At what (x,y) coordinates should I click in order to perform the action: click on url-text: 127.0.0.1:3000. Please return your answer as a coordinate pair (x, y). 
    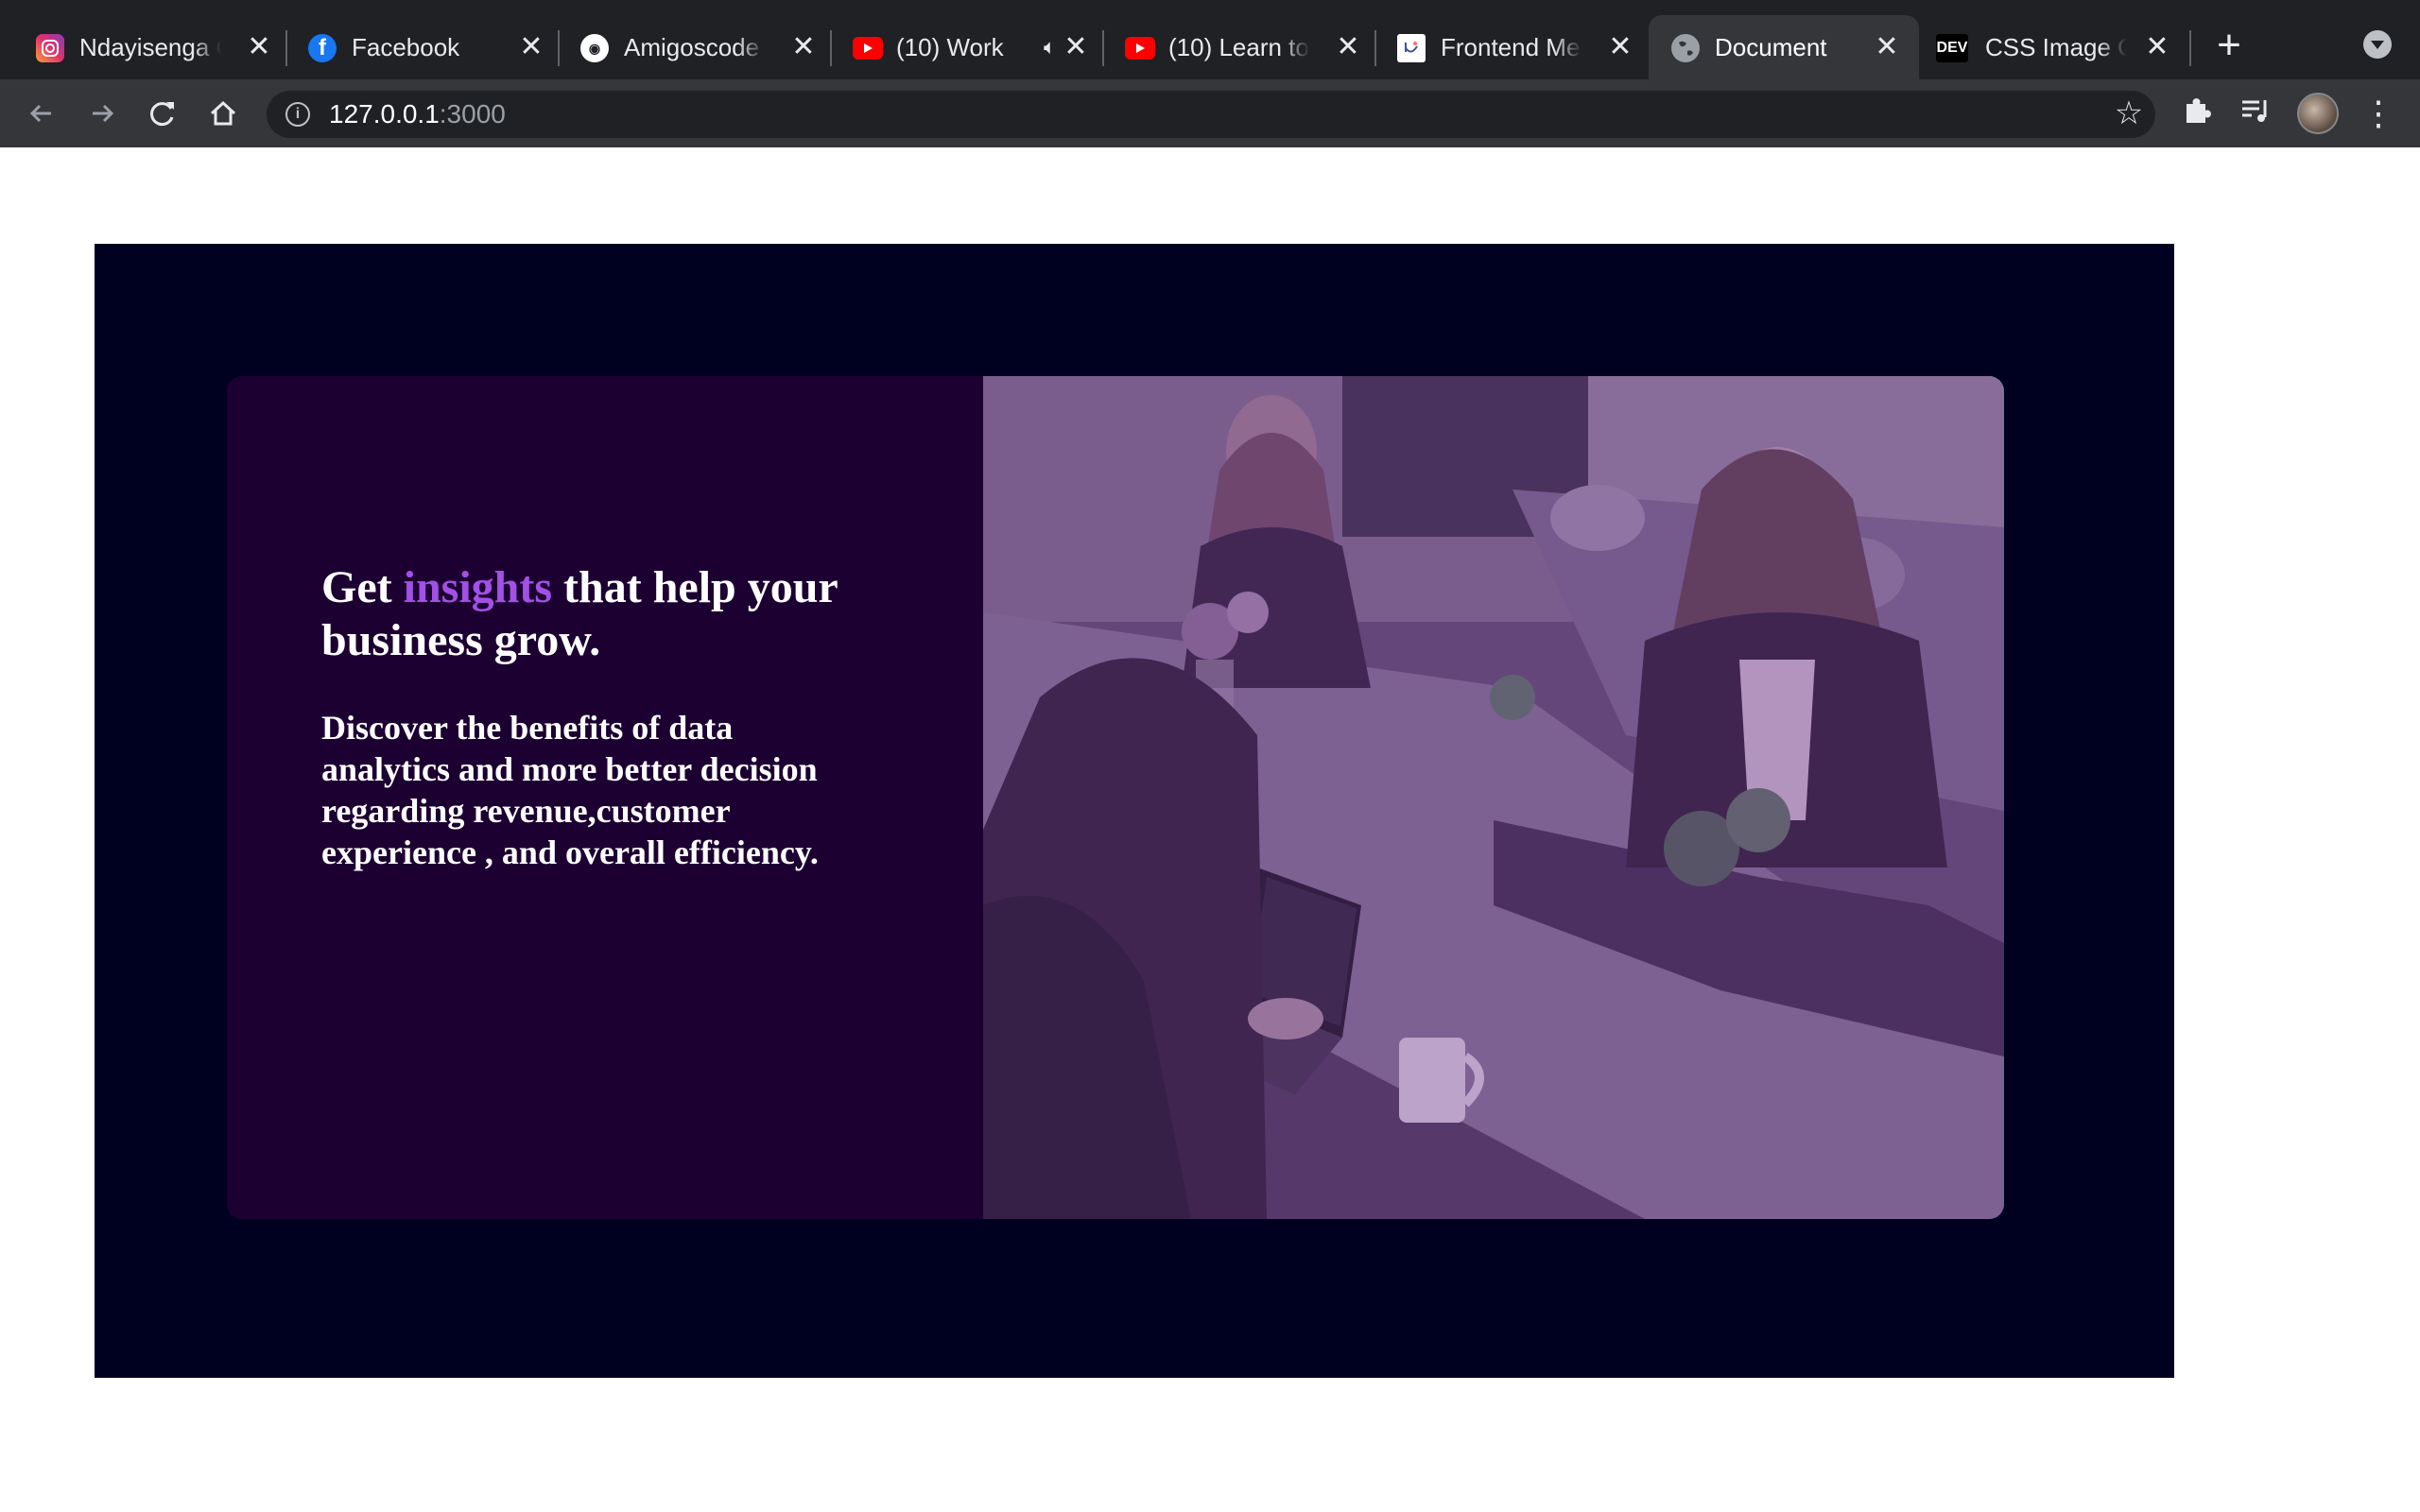
    Looking at the image, I should click on (417, 114).